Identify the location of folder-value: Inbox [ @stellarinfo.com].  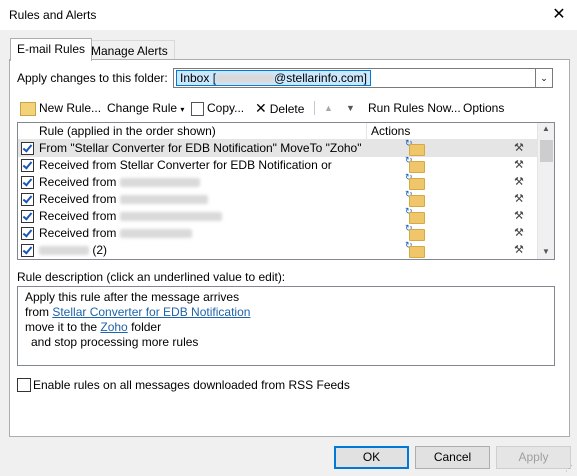
(273, 78).